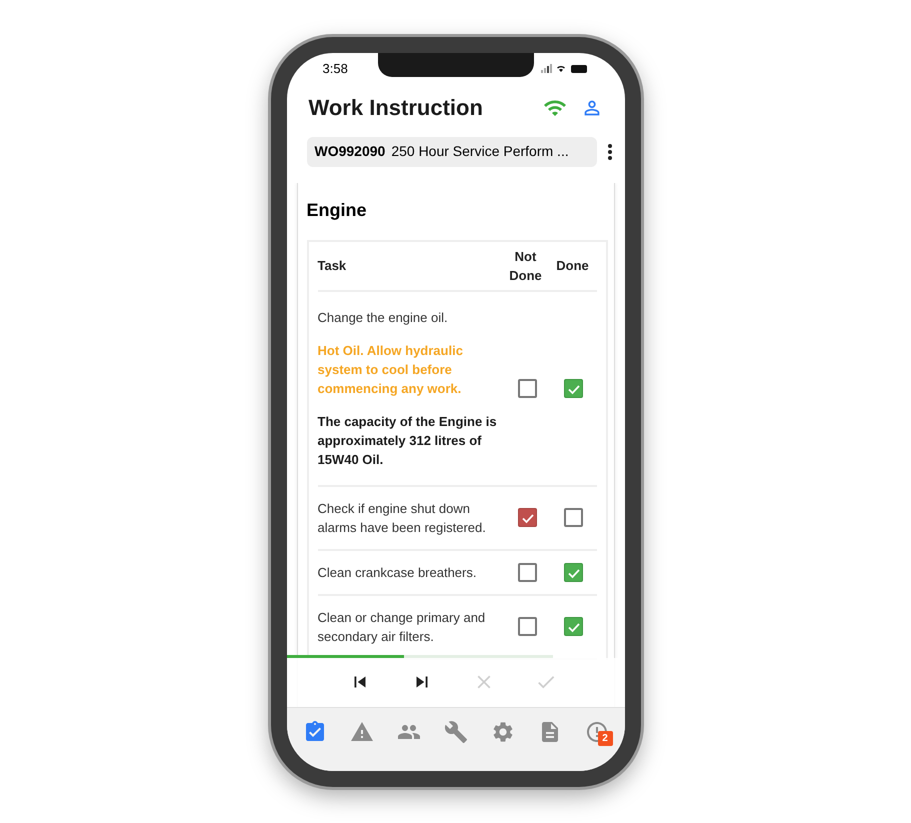 The image size is (911, 823). I want to click on settings-tab, so click(502, 732).